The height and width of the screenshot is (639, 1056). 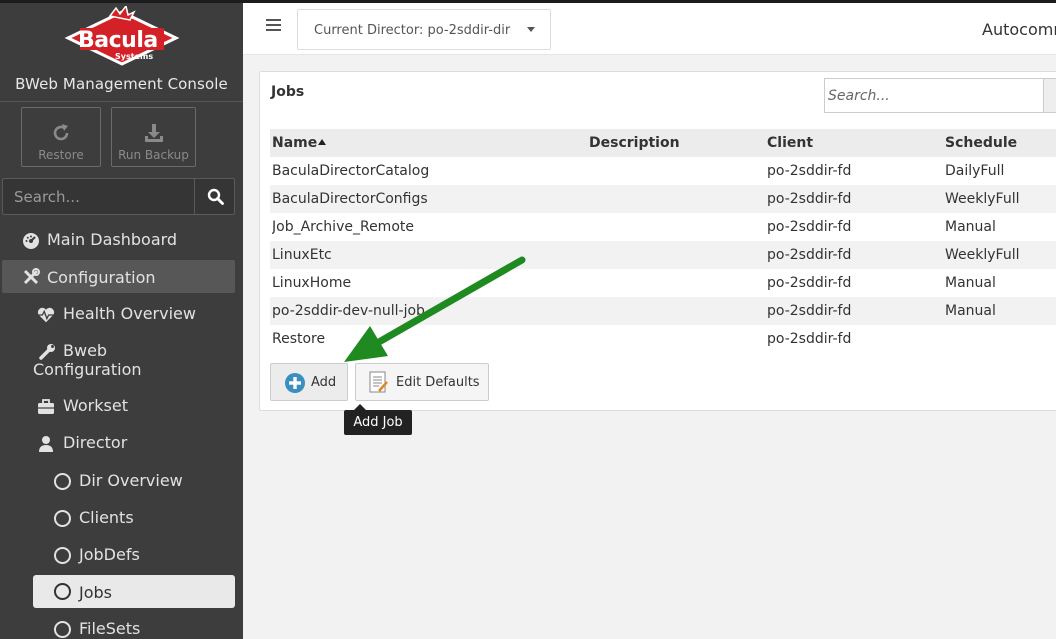 I want to click on col-description-header: Description, so click(x=674, y=143).